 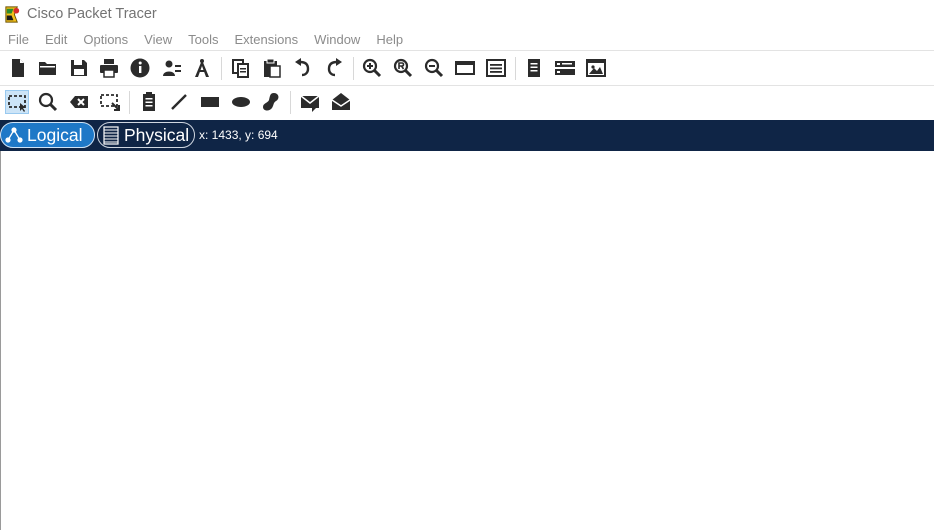 I want to click on paste-button, so click(x=272, y=68).